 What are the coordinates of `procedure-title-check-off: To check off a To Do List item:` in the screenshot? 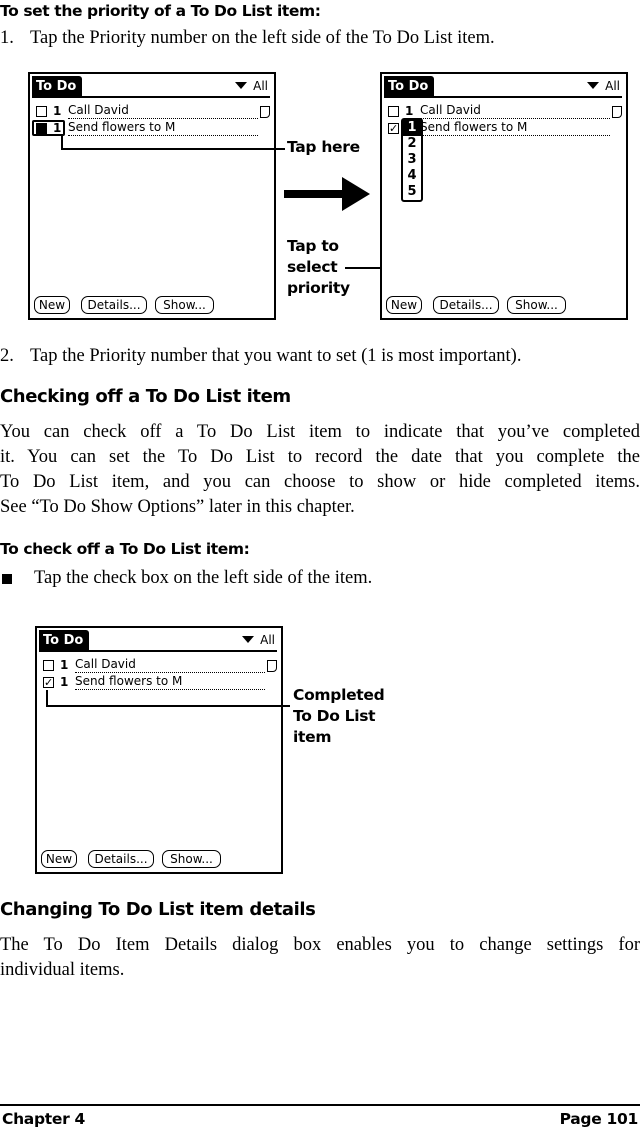 It's located at (125, 549).